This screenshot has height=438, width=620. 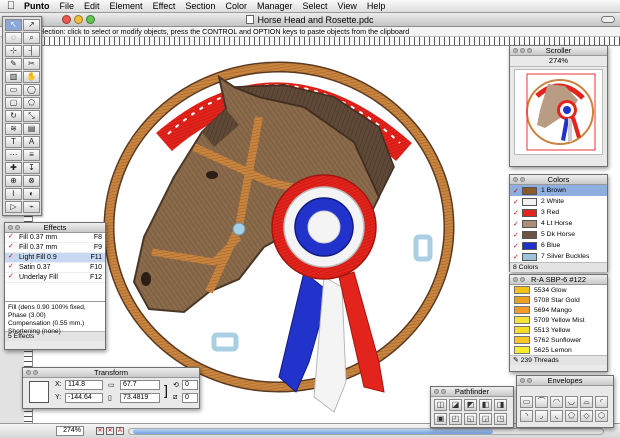 What do you see at coordinates (200, 6) in the screenshot?
I see `menu-section: Section` at bounding box center [200, 6].